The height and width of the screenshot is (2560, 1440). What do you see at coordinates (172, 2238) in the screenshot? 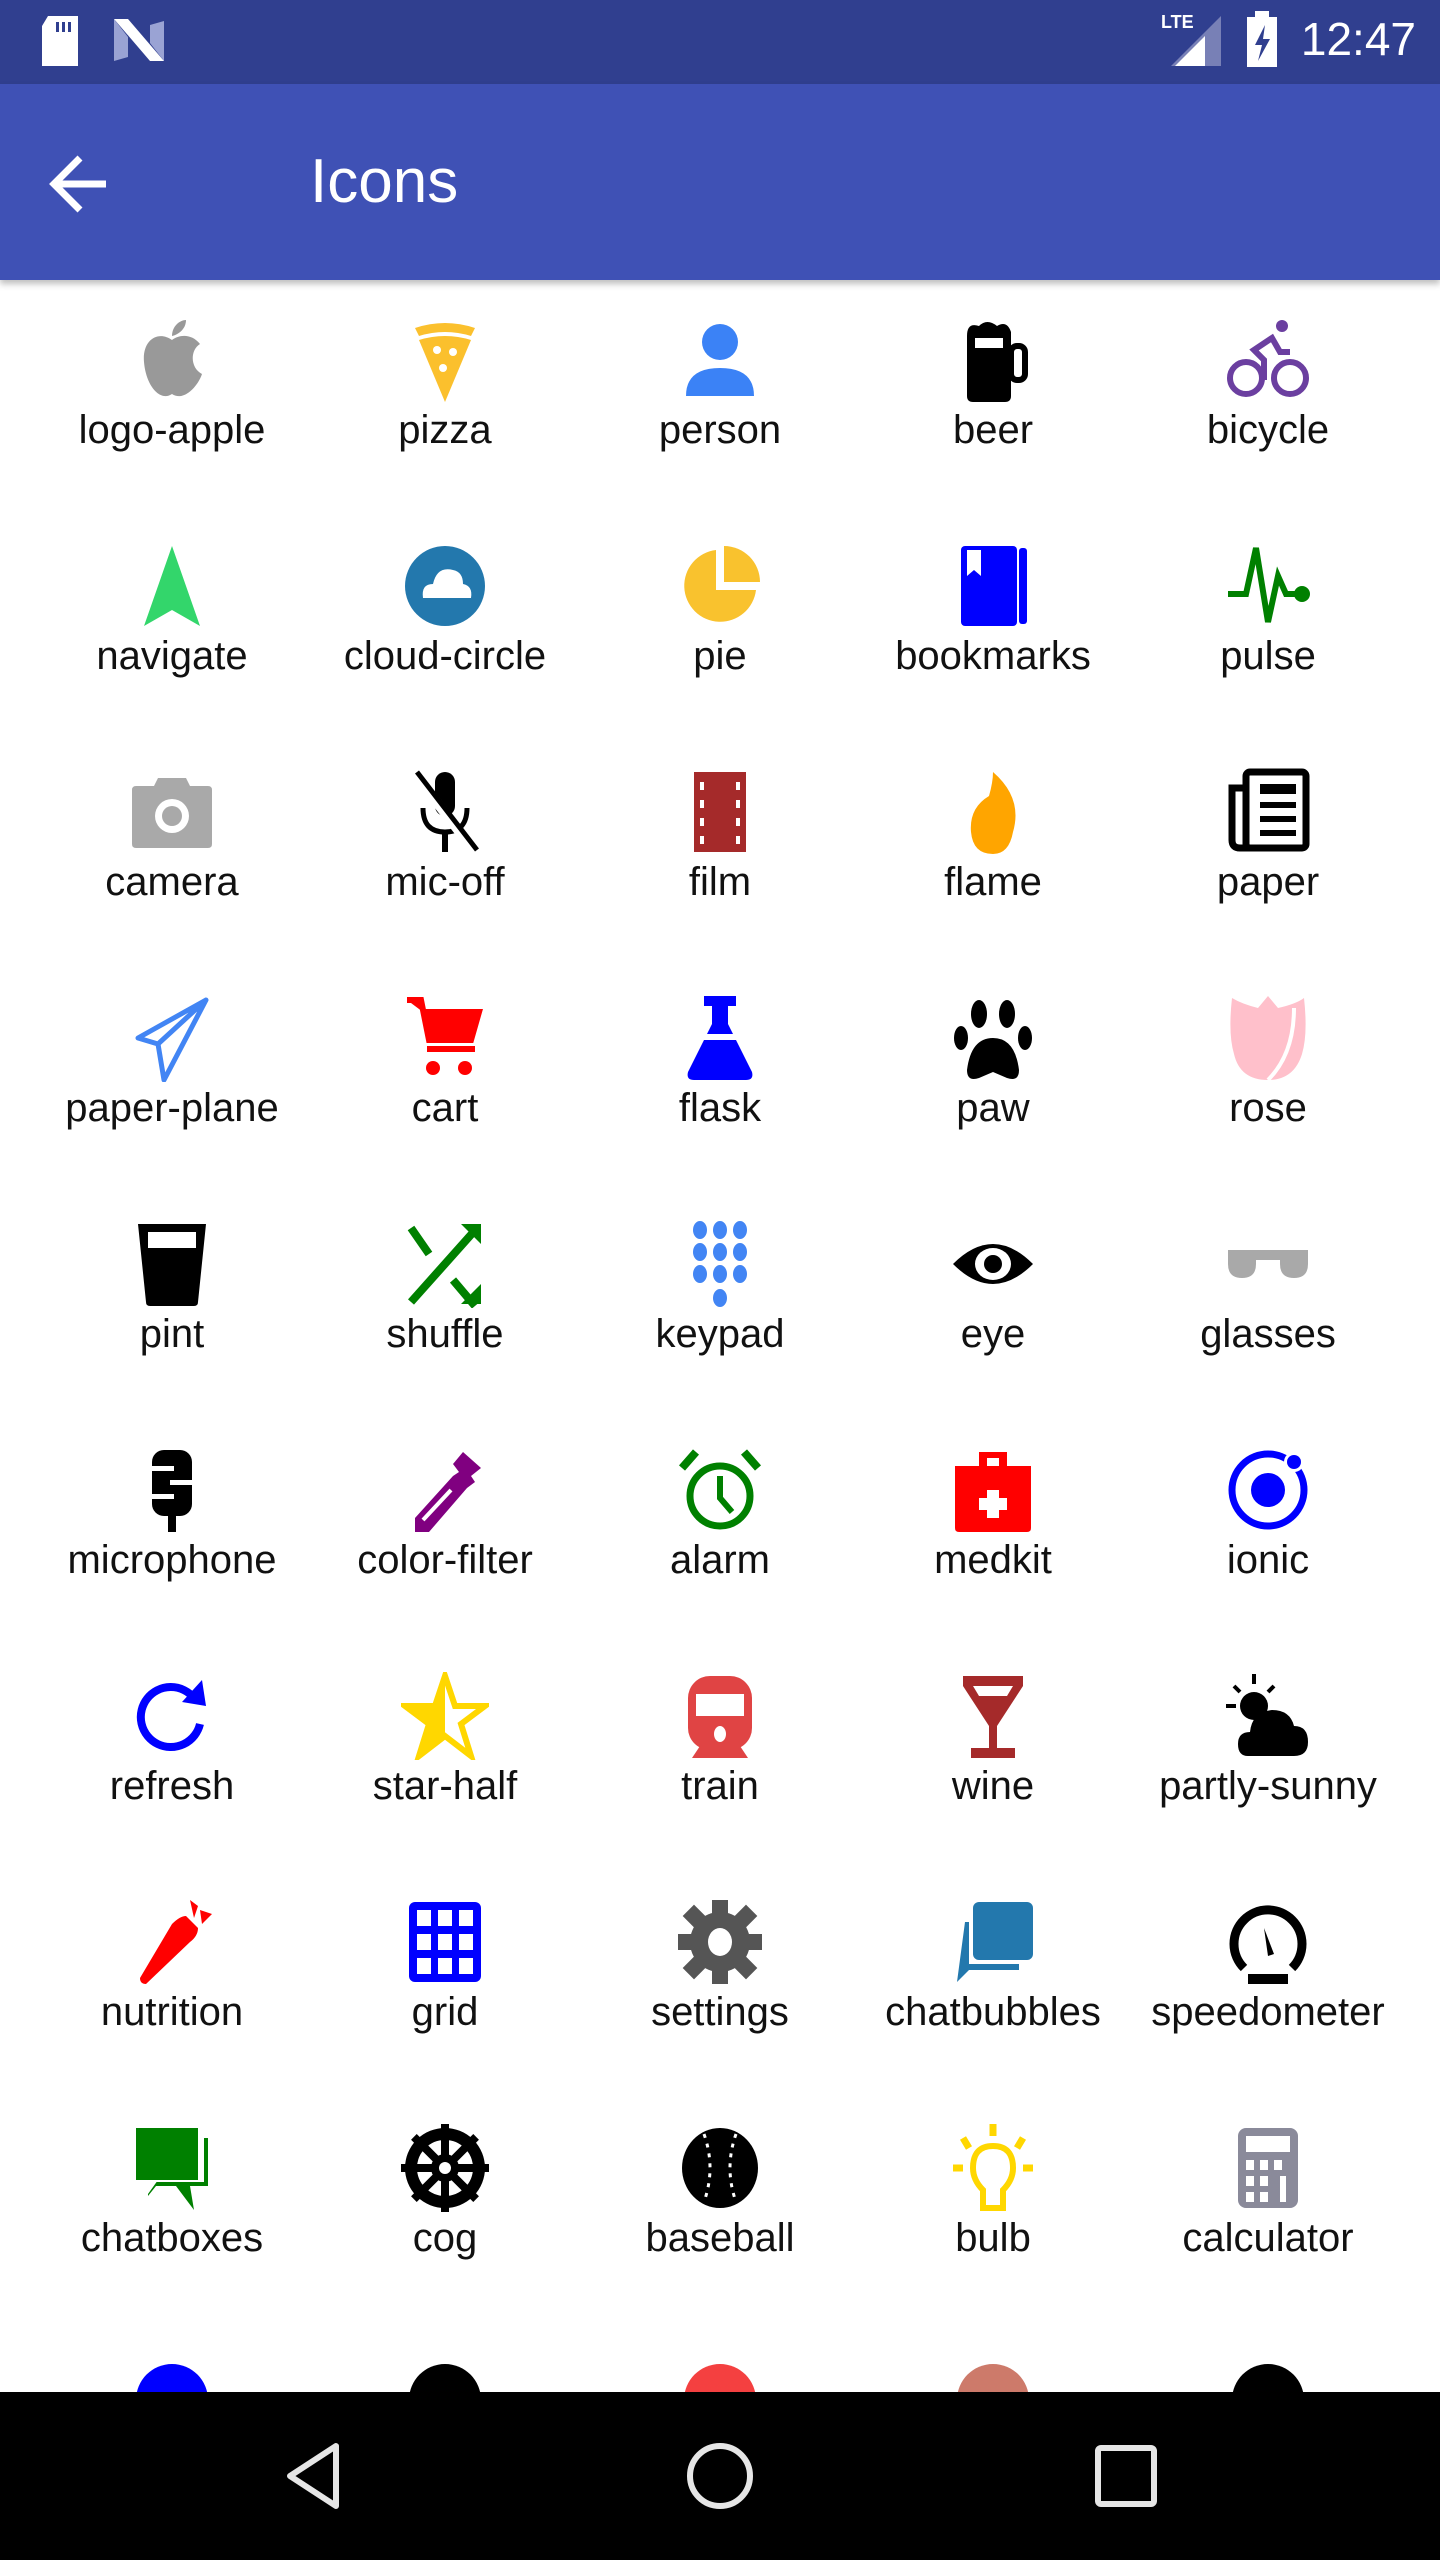
I see `icon-label: chatboxes` at bounding box center [172, 2238].